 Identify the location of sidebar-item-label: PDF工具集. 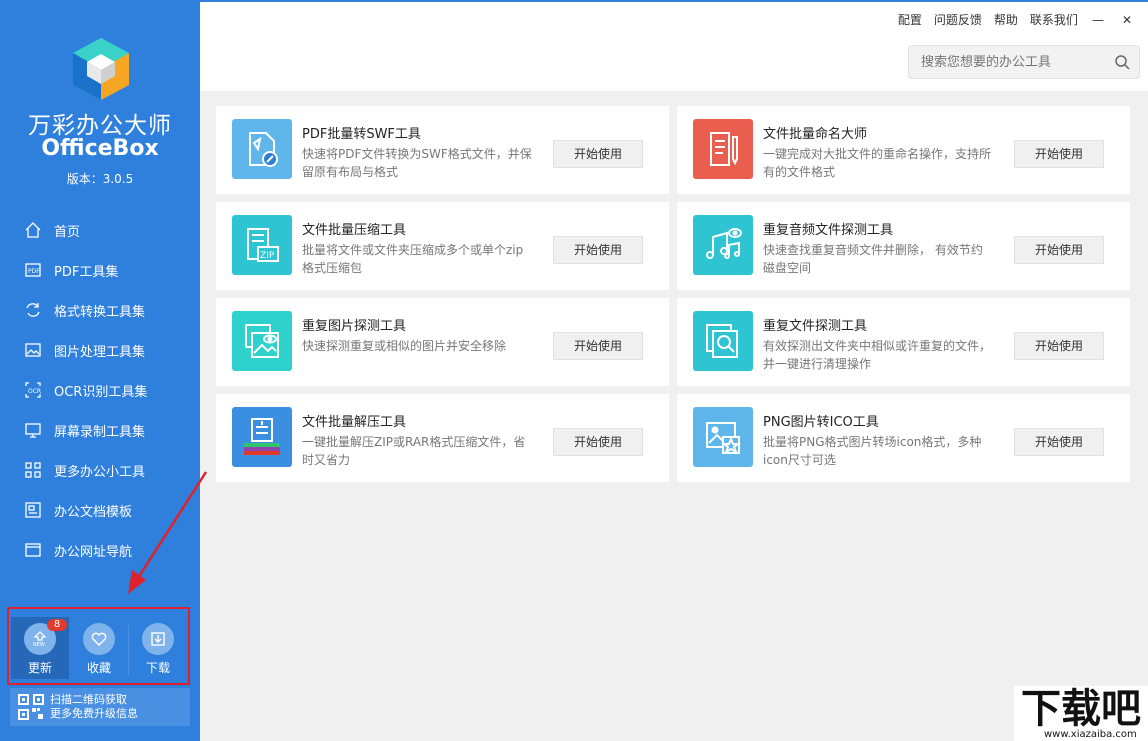
(86, 270).